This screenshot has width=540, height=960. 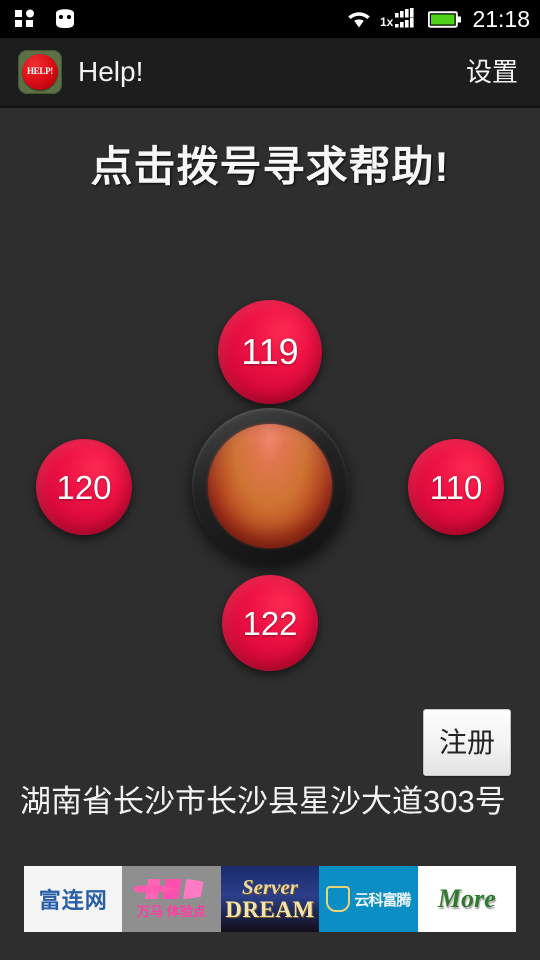 I want to click on ad-banner: 富连网 万马 体验点 Server DREAM 云科富腾 More, so click(x=270, y=899).